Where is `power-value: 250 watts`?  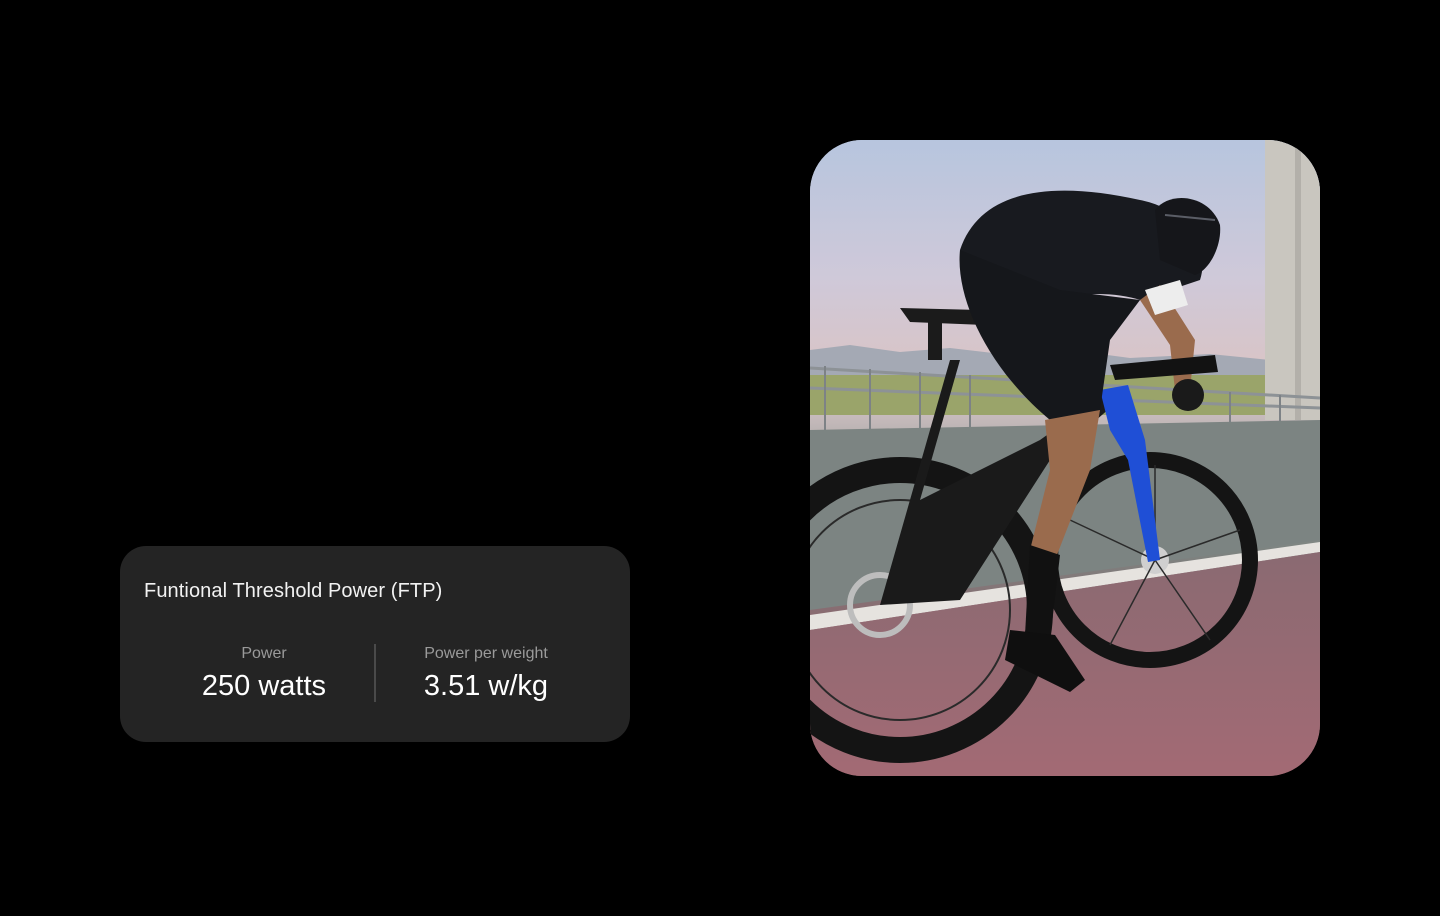
power-value: 250 watts is located at coordinates (264, 686).